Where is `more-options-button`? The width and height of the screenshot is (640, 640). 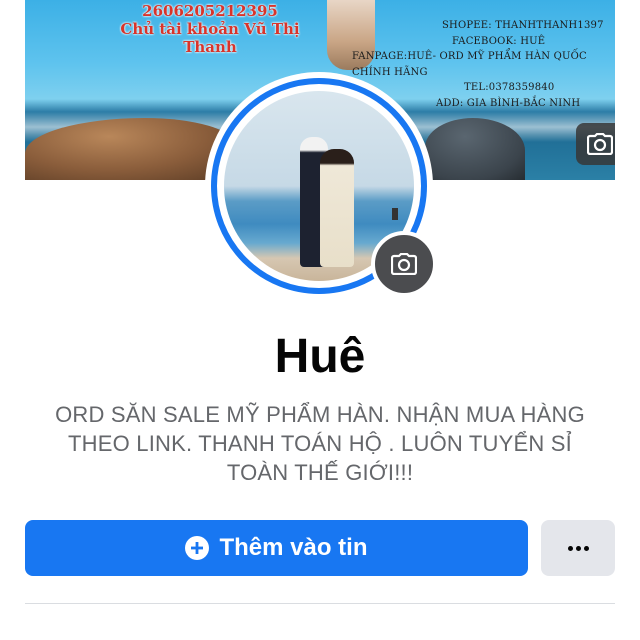 more-options-button is located at coordinates (578, 548).